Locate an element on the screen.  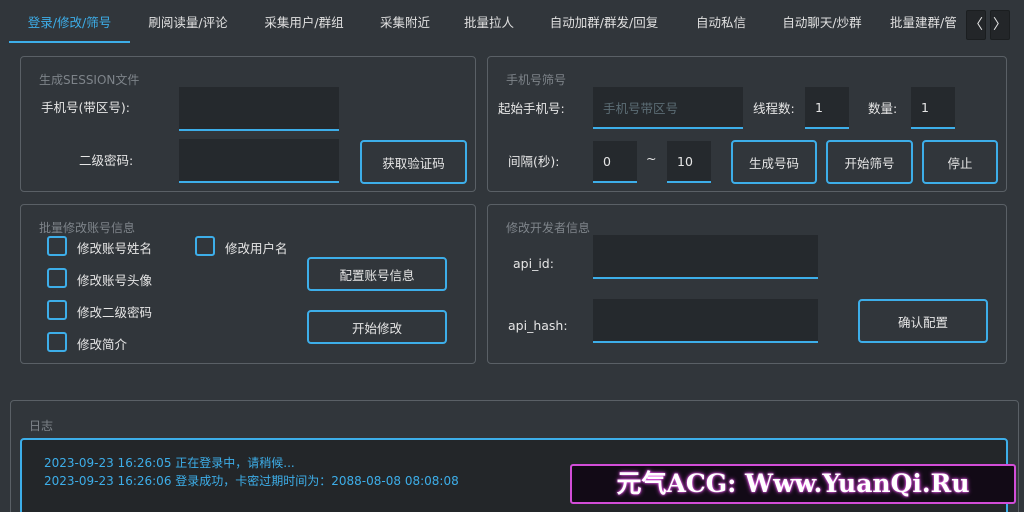
modify-bio-label: 修改简介 is located at coordinates (102, 344).